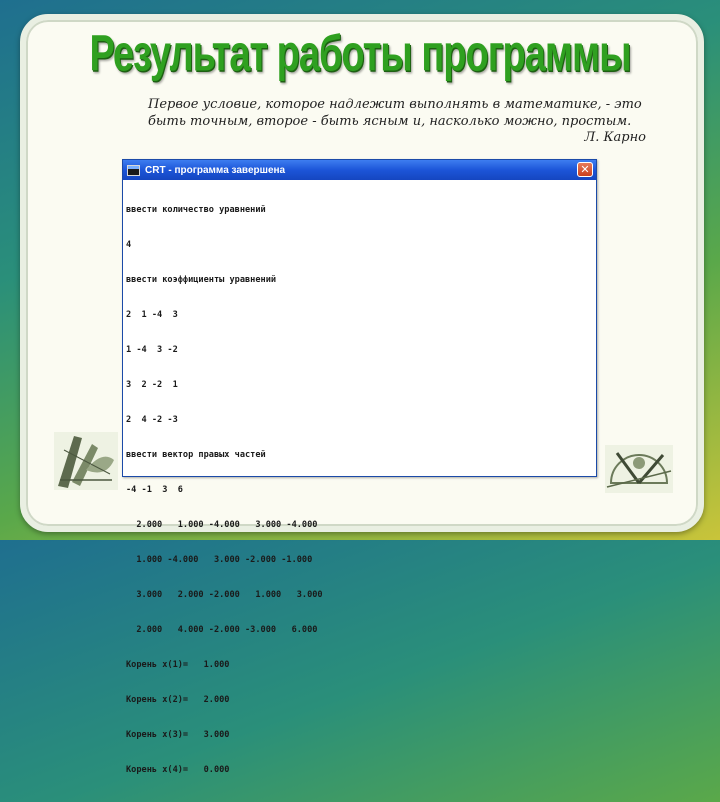 The image size is (720, 802). What do you see at coordinates (178, 699) in the screenshot?
I see `console-line: Корень x(2)= 2.000` at bounding box center [178, 699].